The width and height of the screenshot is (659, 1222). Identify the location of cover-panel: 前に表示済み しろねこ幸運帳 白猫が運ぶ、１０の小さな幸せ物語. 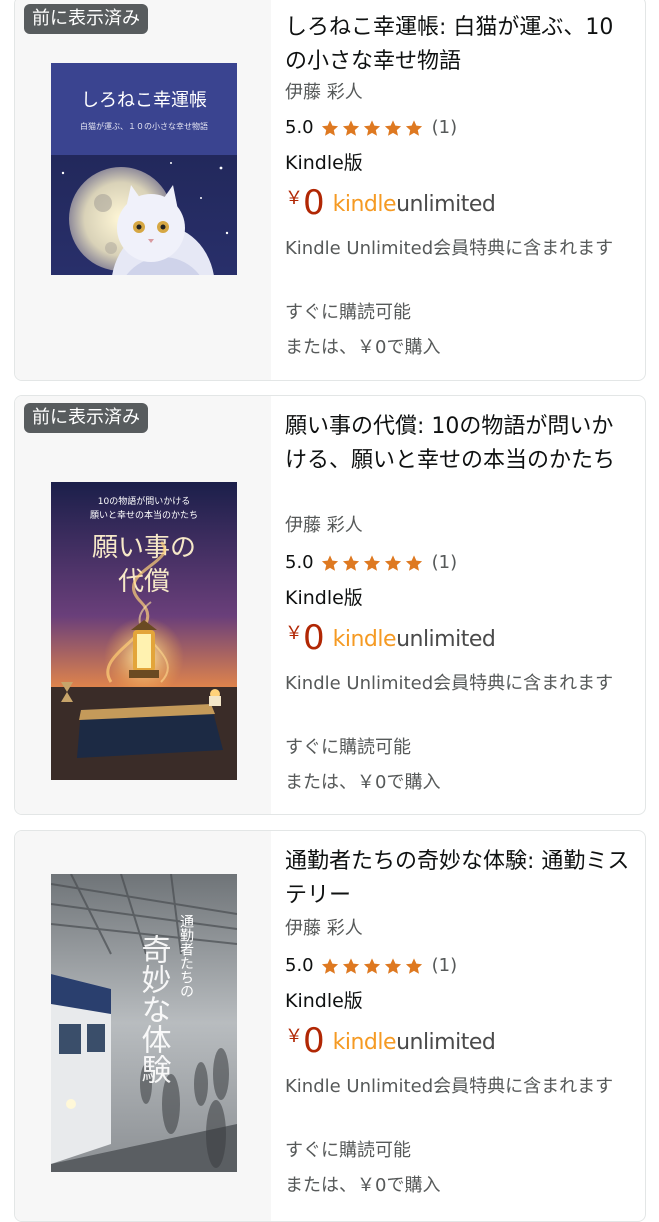
(143, 190).